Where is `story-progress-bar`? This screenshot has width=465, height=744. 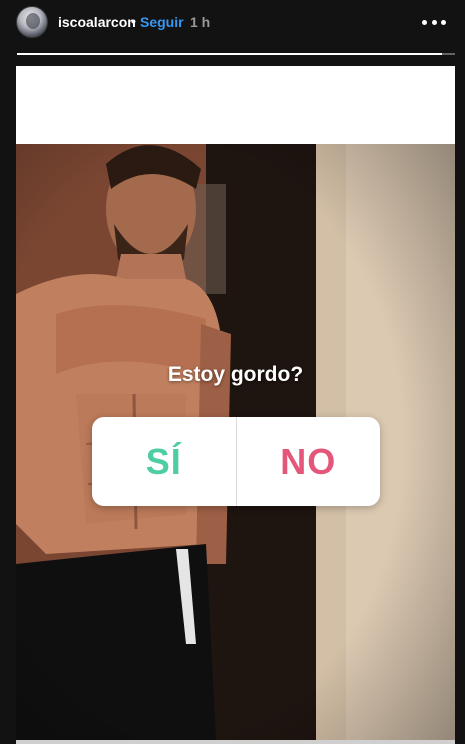 story-progress-bar is located at coordinates (236, 54).